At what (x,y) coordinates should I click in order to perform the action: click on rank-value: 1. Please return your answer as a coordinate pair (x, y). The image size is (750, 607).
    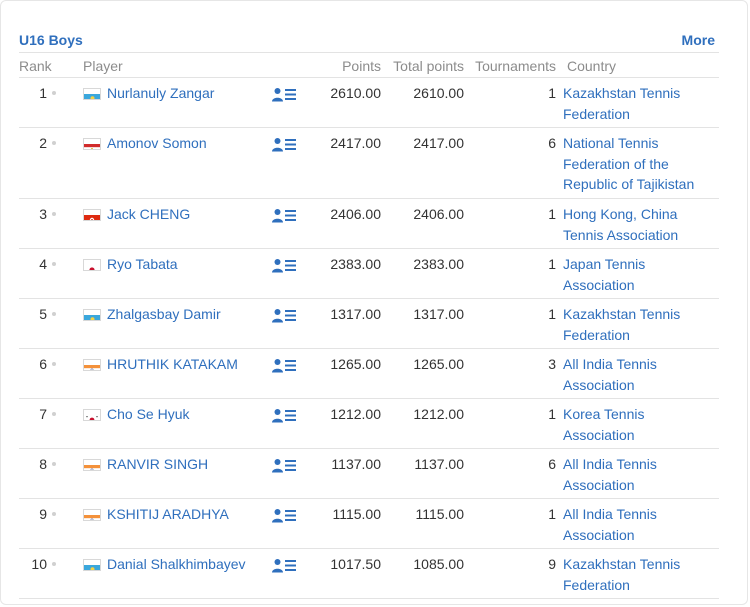
    Looking at the image, I should click on (43, 93).